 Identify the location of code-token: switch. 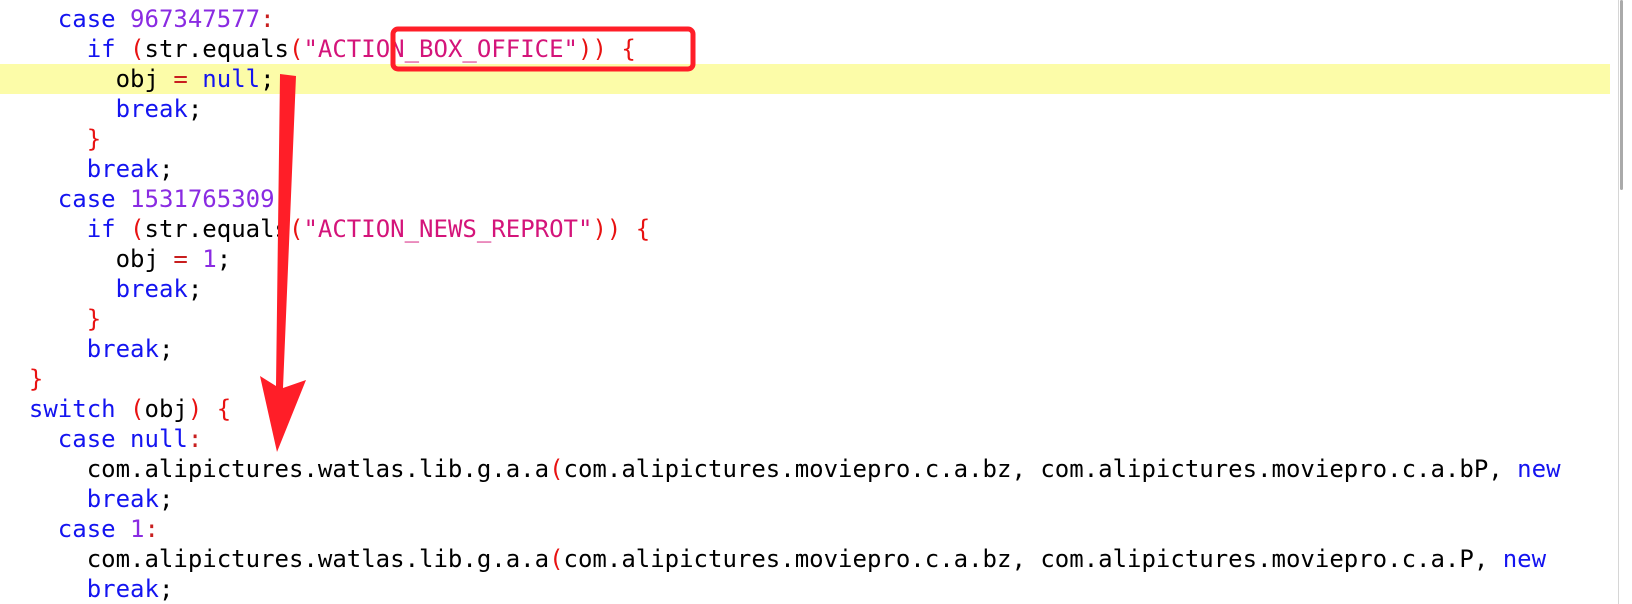
(79, 409).